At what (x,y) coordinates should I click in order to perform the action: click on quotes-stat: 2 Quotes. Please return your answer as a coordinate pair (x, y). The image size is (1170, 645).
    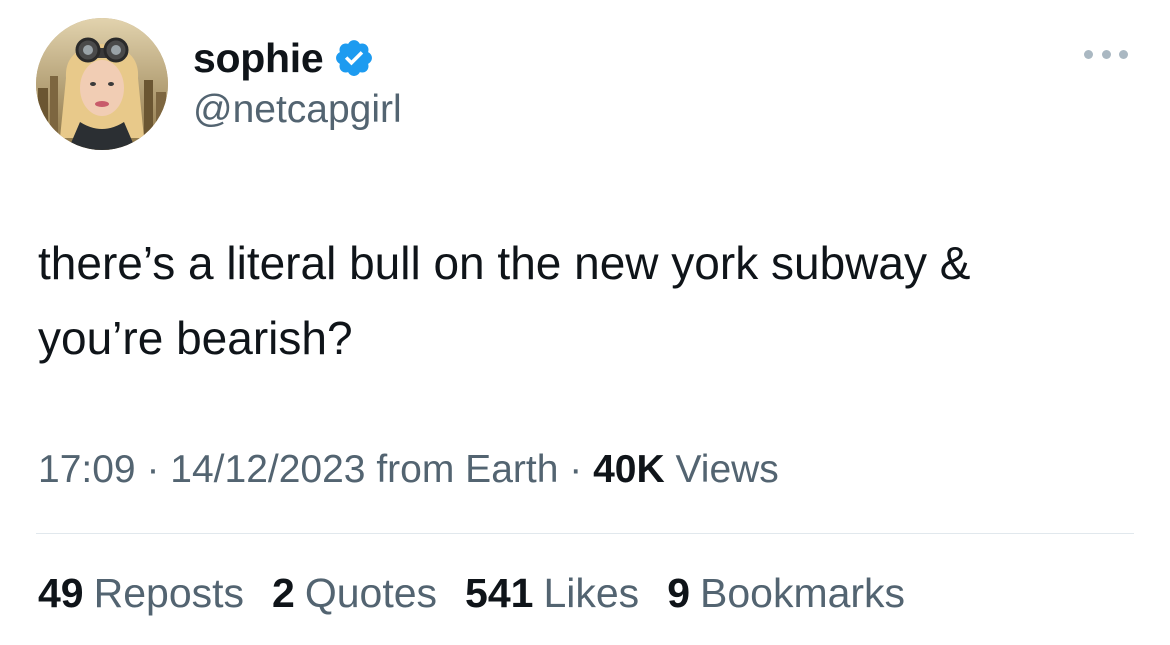
    Looking at the image, I should click on (354, 593).